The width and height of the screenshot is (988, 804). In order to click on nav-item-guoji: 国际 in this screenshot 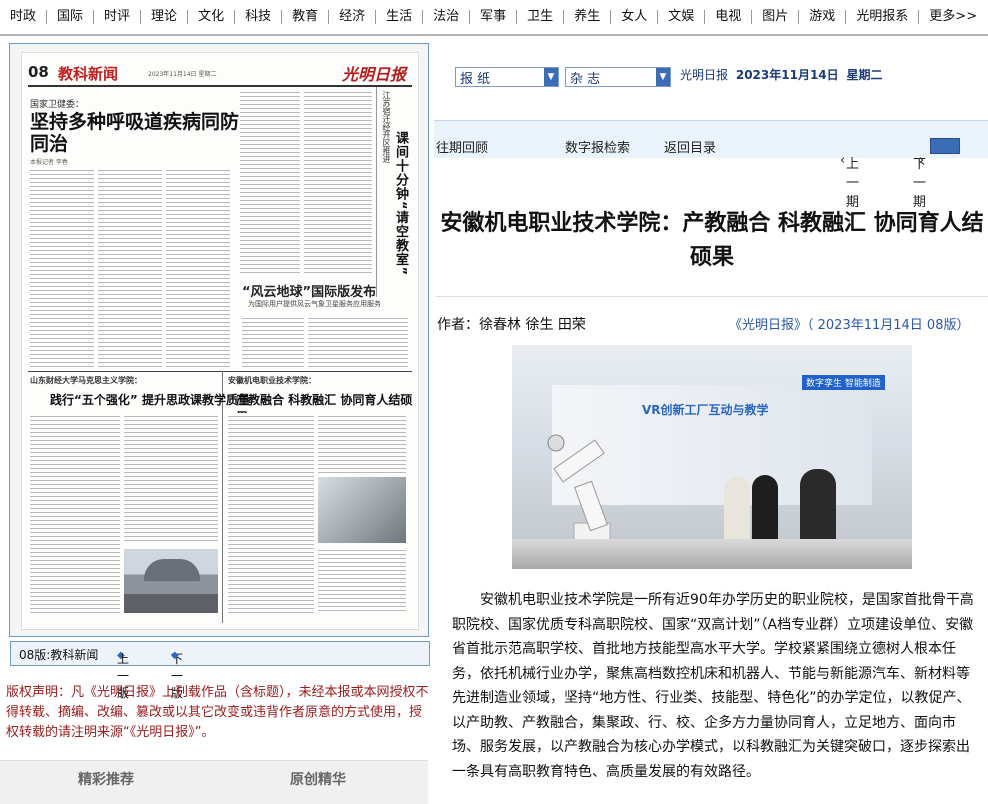, I will do `click(71, 17)`.